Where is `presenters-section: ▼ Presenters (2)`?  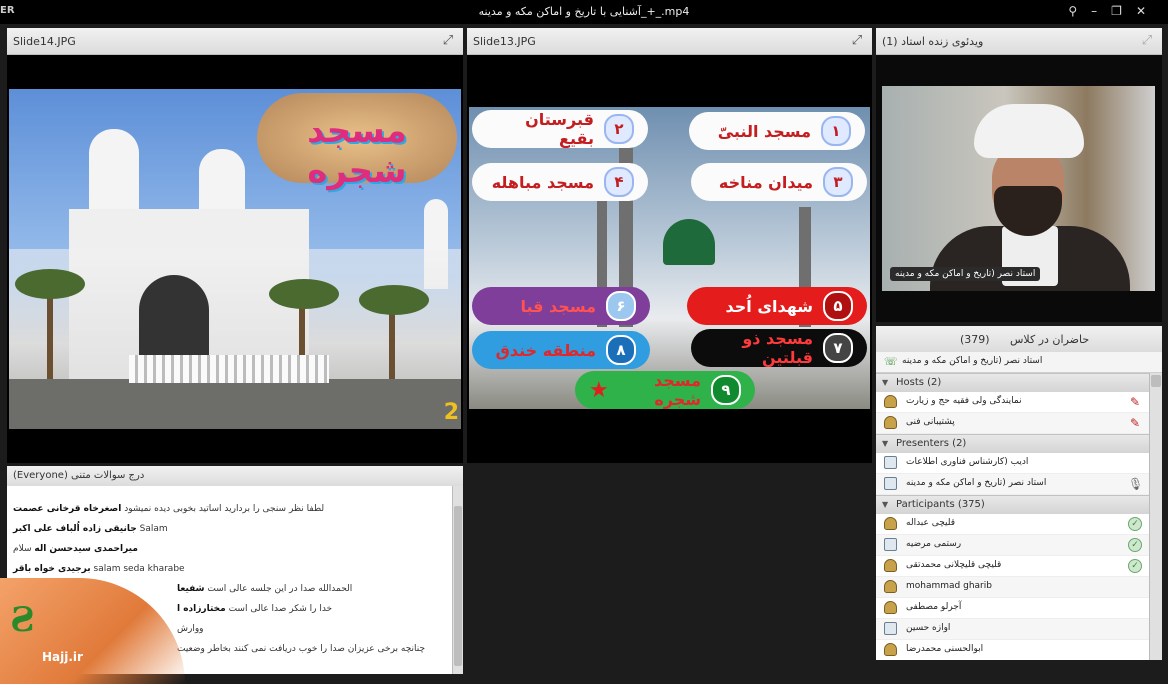
presenters-section: ▼ Presenters (2) is located at coordinates (1013, 443).